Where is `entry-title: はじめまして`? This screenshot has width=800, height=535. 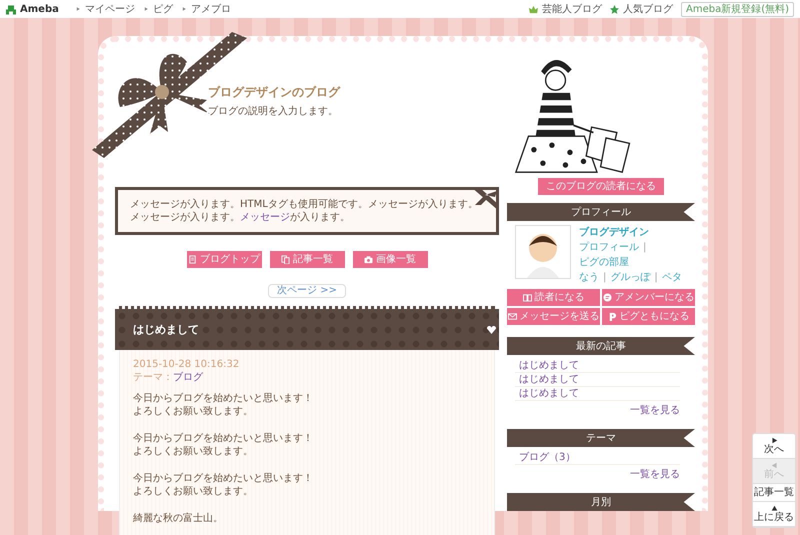 entry-title: はじめまして is located at coordinates (166, 329).